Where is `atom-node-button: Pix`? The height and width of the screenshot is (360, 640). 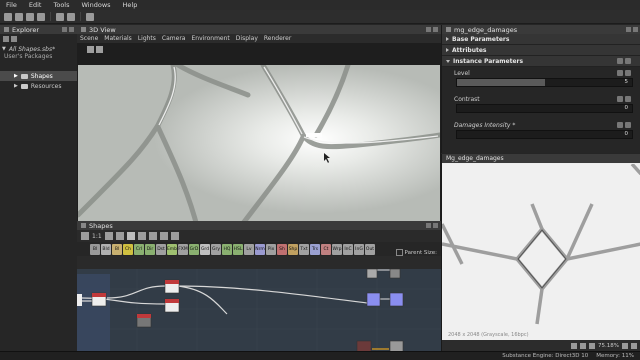
atom-node-button: Pix is located at coordinates (271, 249).